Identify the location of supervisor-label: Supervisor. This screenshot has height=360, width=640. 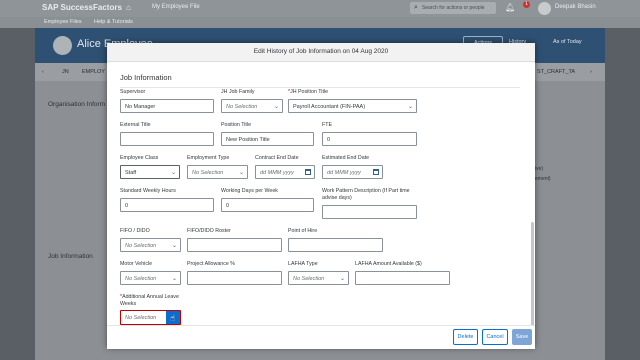
(133, 92).